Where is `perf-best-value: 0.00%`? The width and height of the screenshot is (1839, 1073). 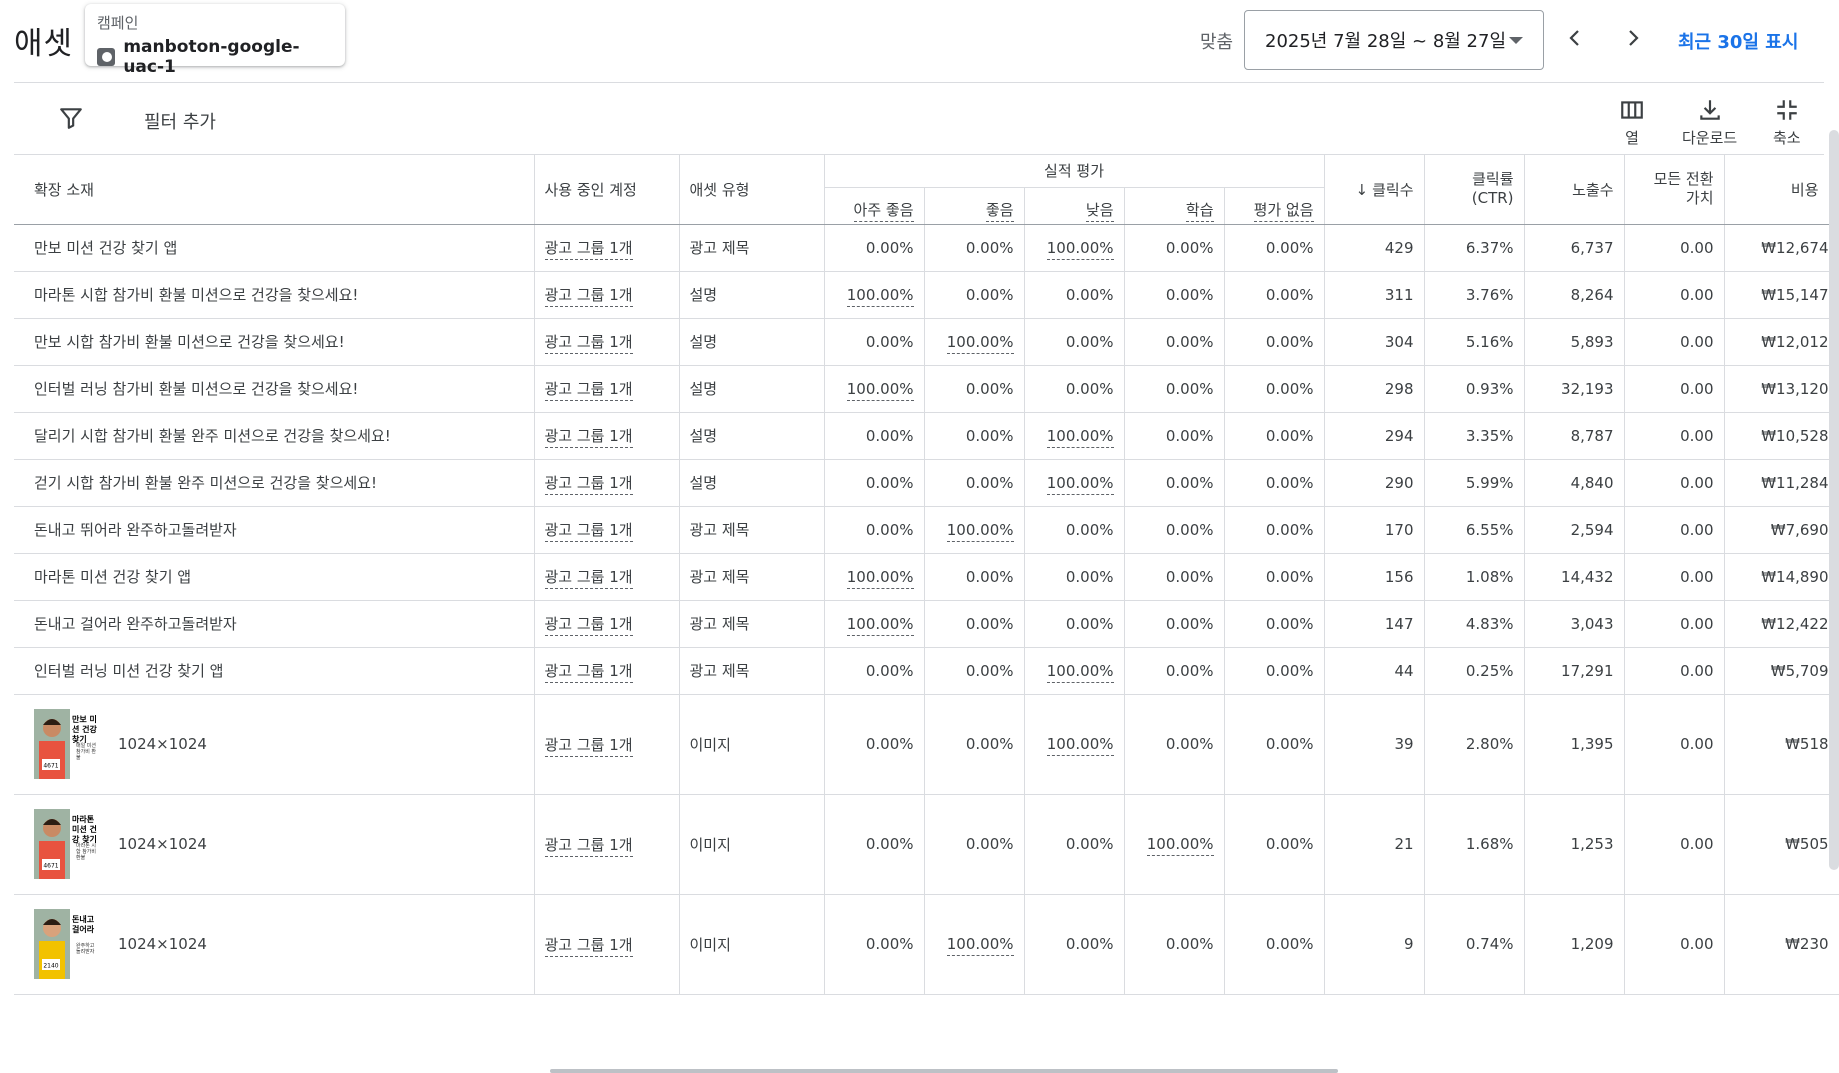 perf-best-value: 0.00% is located at coordinates (889, 247).